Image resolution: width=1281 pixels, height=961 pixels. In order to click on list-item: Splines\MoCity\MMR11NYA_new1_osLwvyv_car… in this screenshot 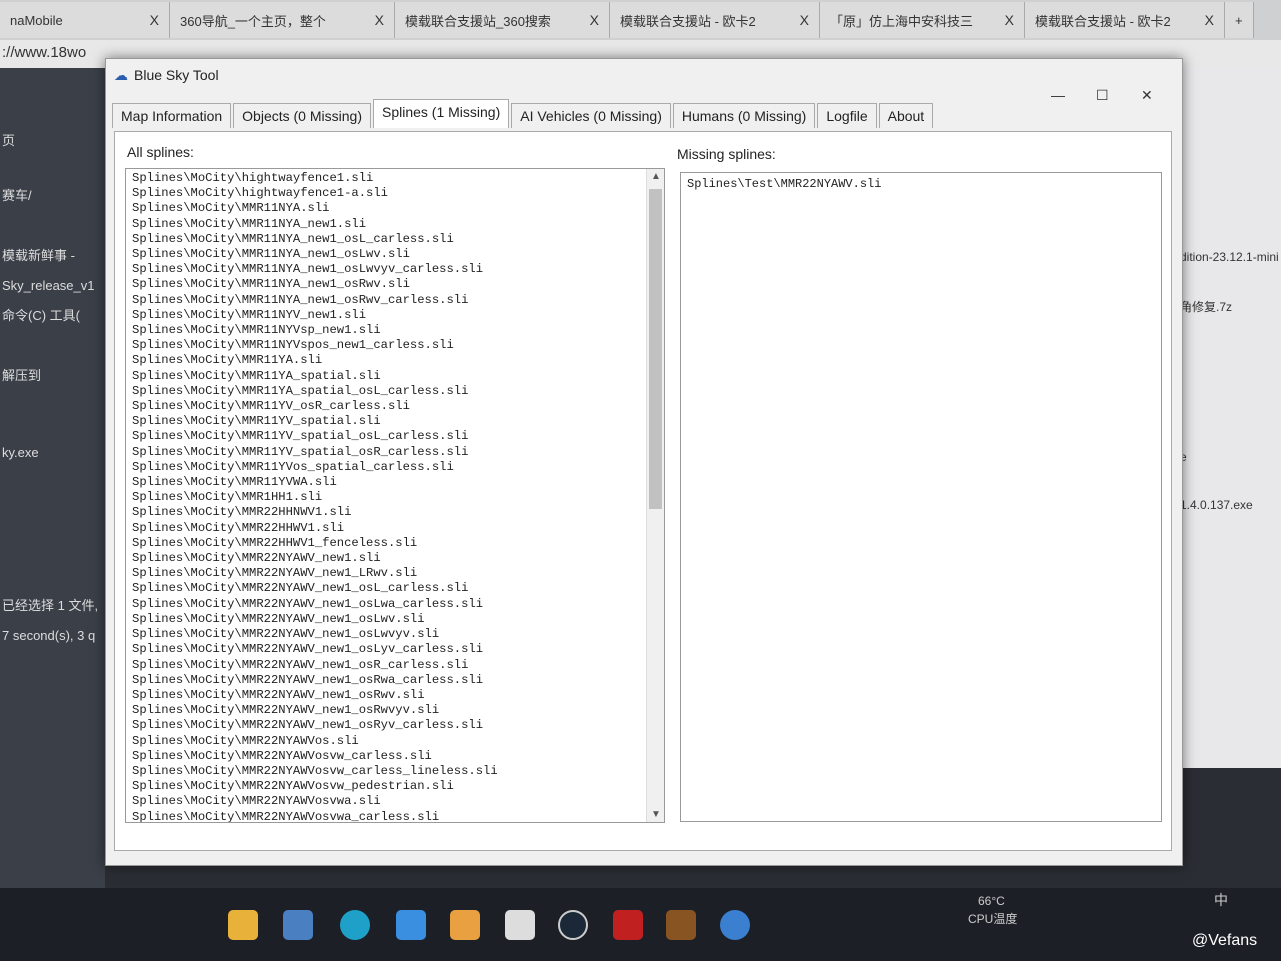, I will do `click(395, 269)`.